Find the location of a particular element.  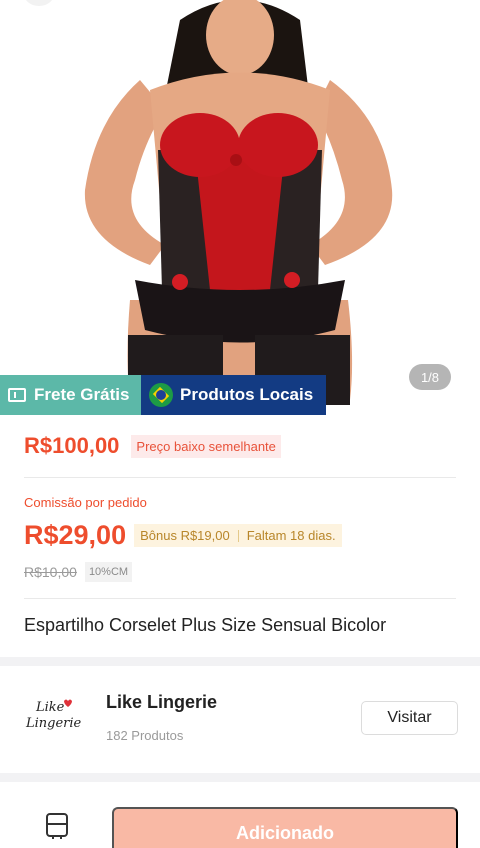

similar-price-badge: Preço baixo semelhante is located at coordinates (206, 446).